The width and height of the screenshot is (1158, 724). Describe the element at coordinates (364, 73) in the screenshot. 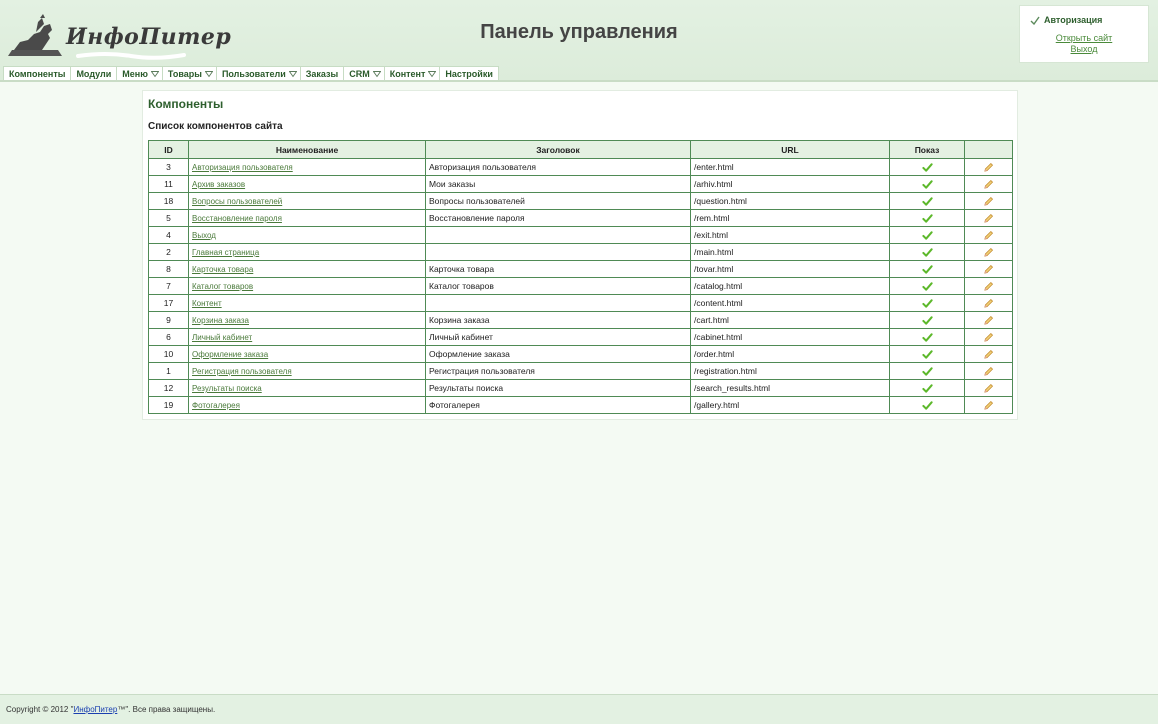

I see `nav-item-6: CRM` at that location.